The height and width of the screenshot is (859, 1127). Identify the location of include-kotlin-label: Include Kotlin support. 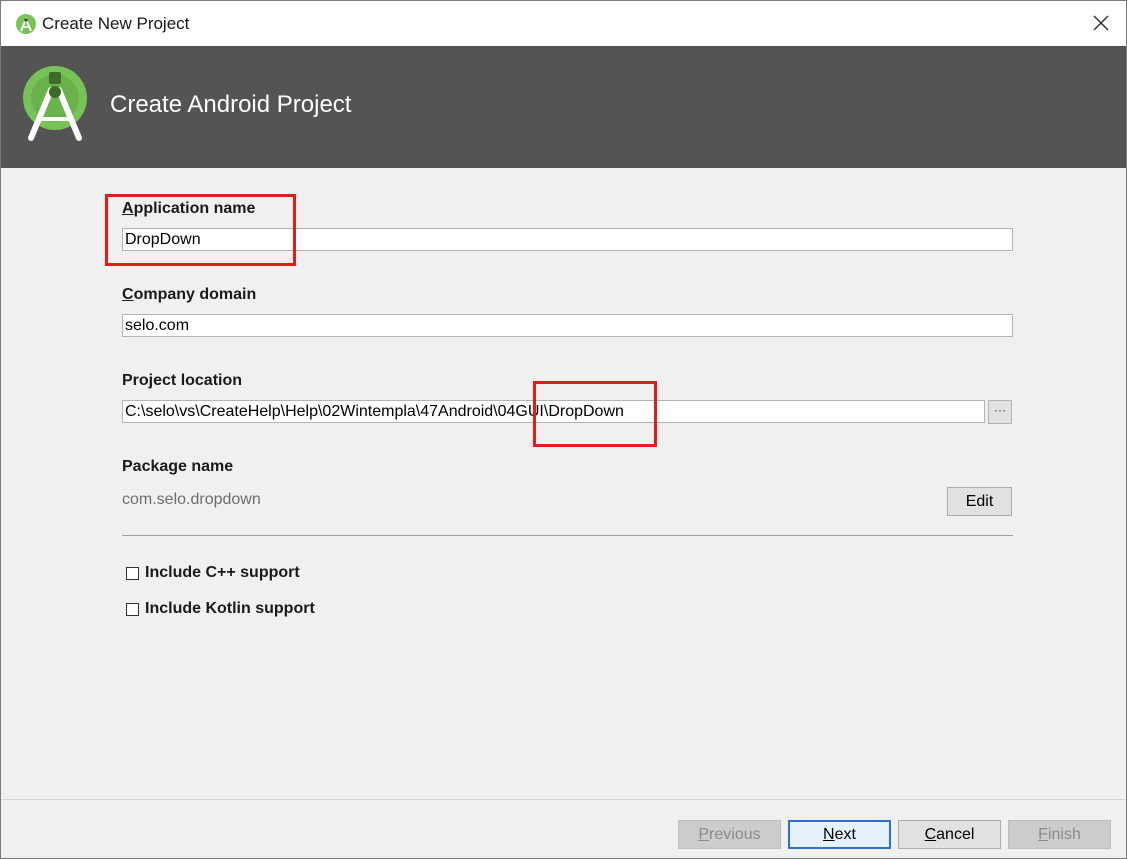
(230, 608).